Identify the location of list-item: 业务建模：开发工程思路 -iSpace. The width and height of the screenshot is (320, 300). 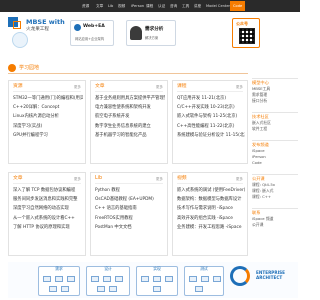
(211, 227).